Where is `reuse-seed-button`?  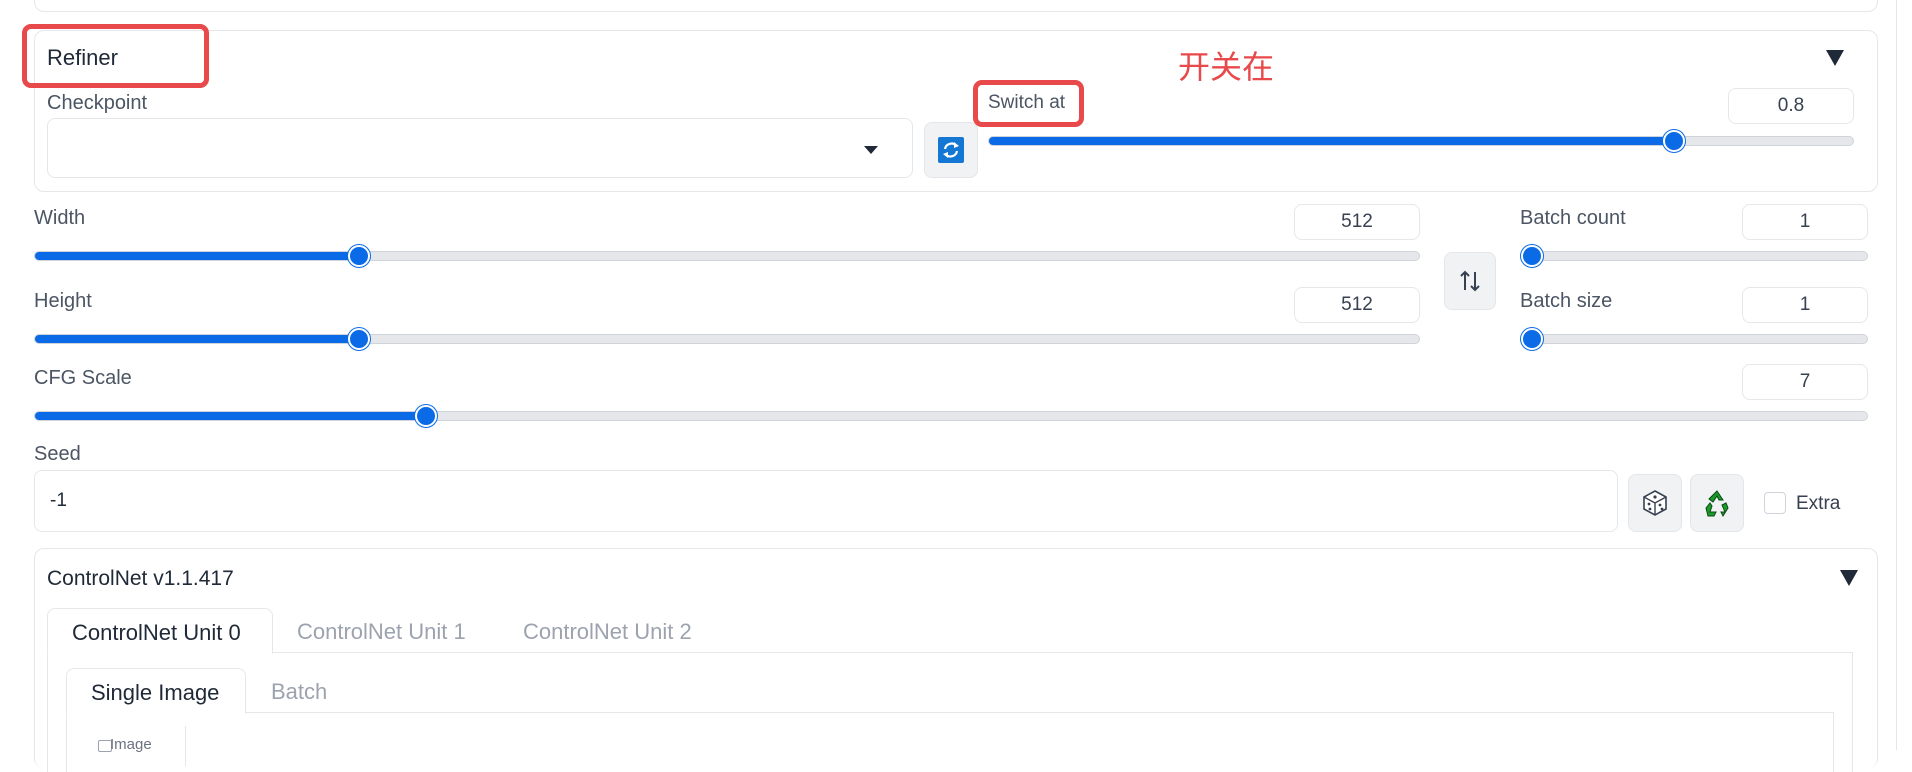
reuse-seed-button is located at coordinates (1717, 503).